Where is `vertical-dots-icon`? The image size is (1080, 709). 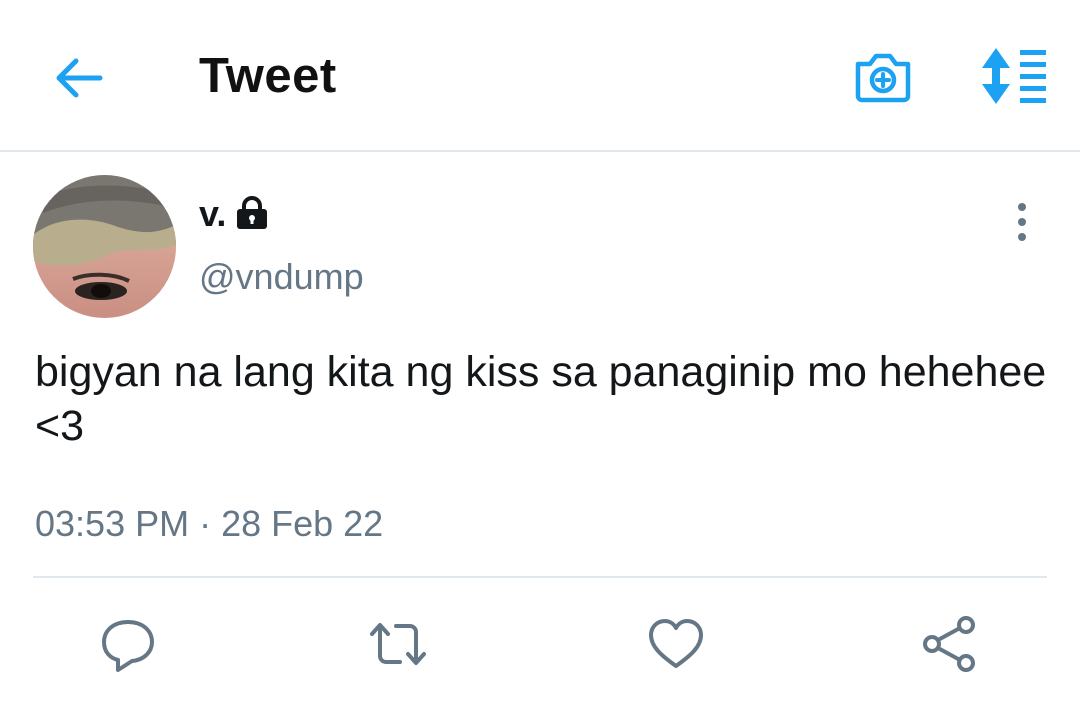
vertical-dots-icon is located at coordinates (1022, 222).